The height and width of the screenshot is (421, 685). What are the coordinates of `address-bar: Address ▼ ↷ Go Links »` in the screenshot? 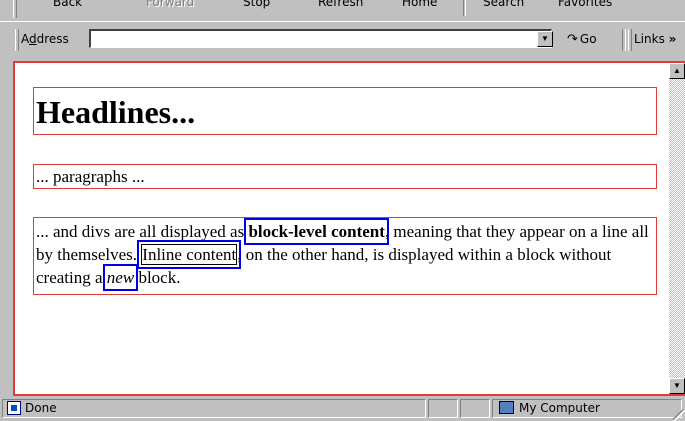 It's located at (342, 41).